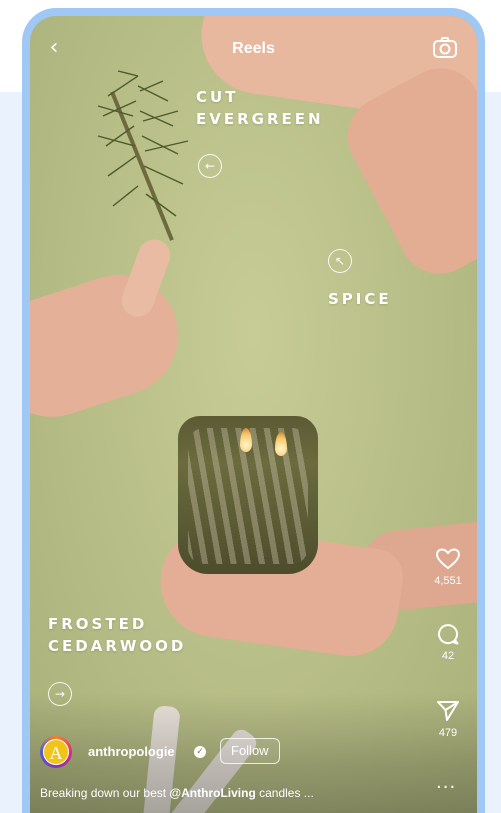 The height and width of the screenshot is (813, 501). I want to click on photo-evergreen-needles, so click(143, 143).